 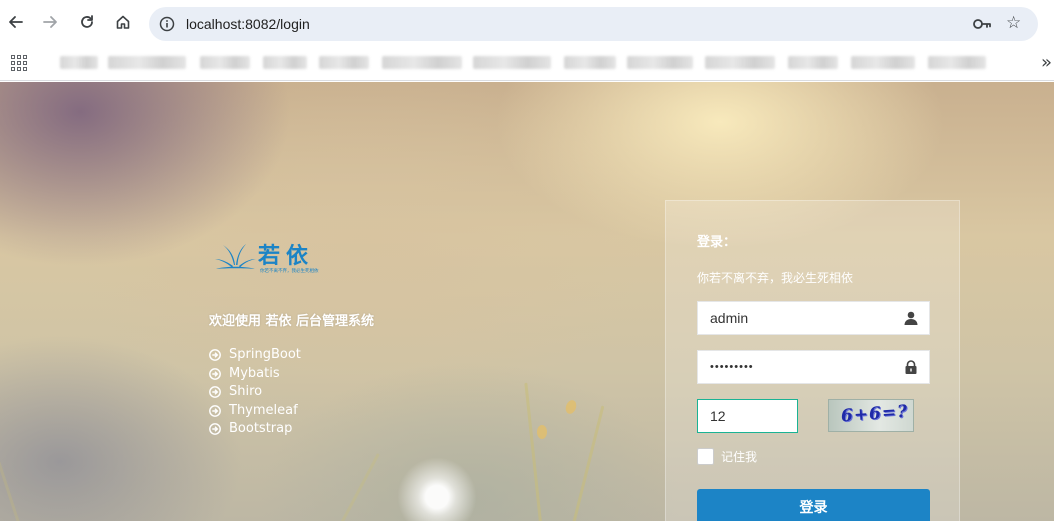 I want to click on lock-icon, so click(x=911, y=367).